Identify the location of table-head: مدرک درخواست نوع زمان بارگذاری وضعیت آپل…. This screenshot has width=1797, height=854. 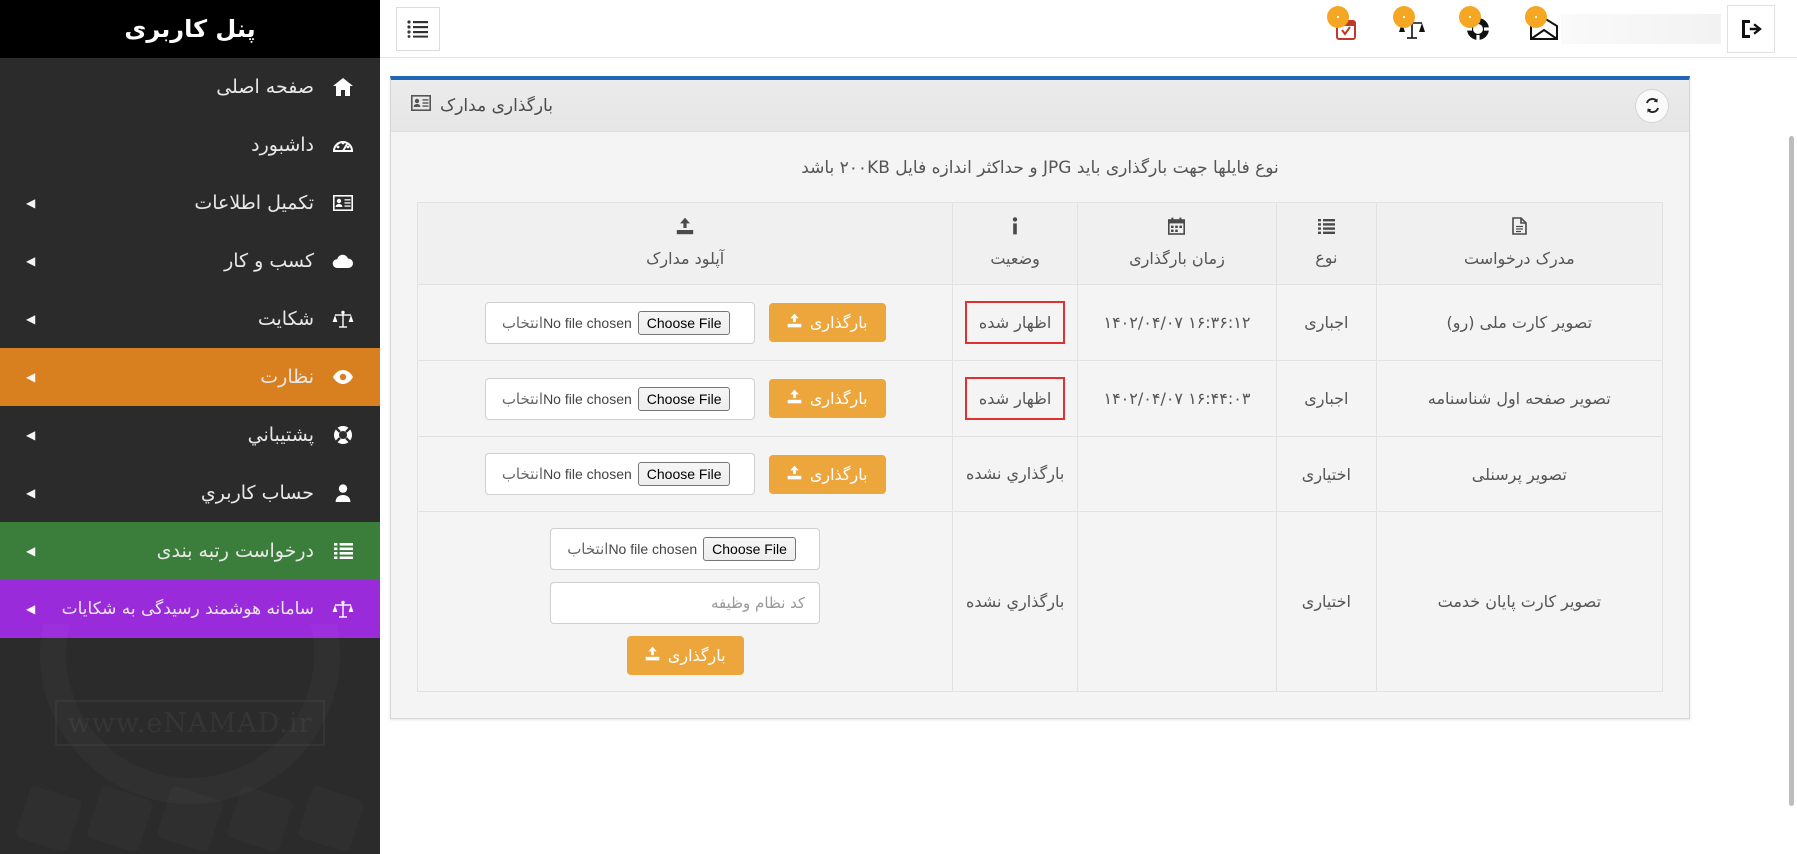
(1040, 243).